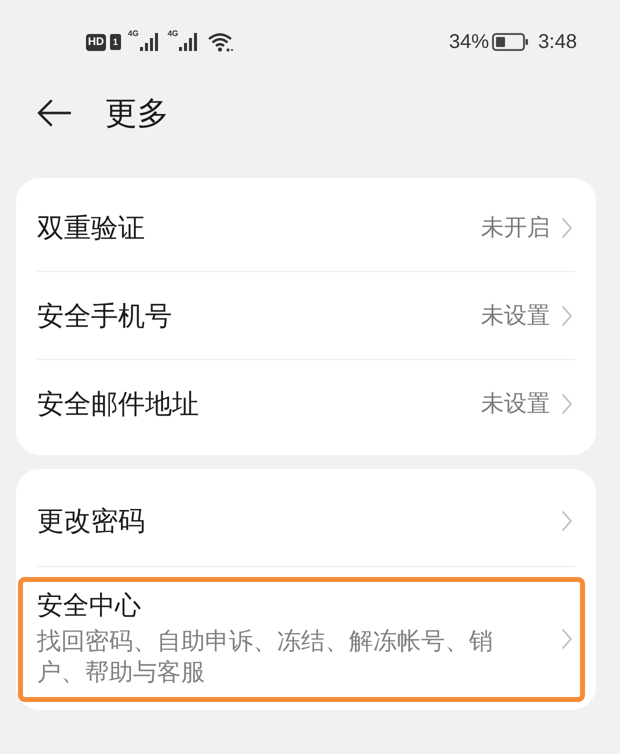  What do you see at coordinates (118, 404) in the screenshot?
I see `row-label: 安全邮件地址` at bounding box center [118, 404].